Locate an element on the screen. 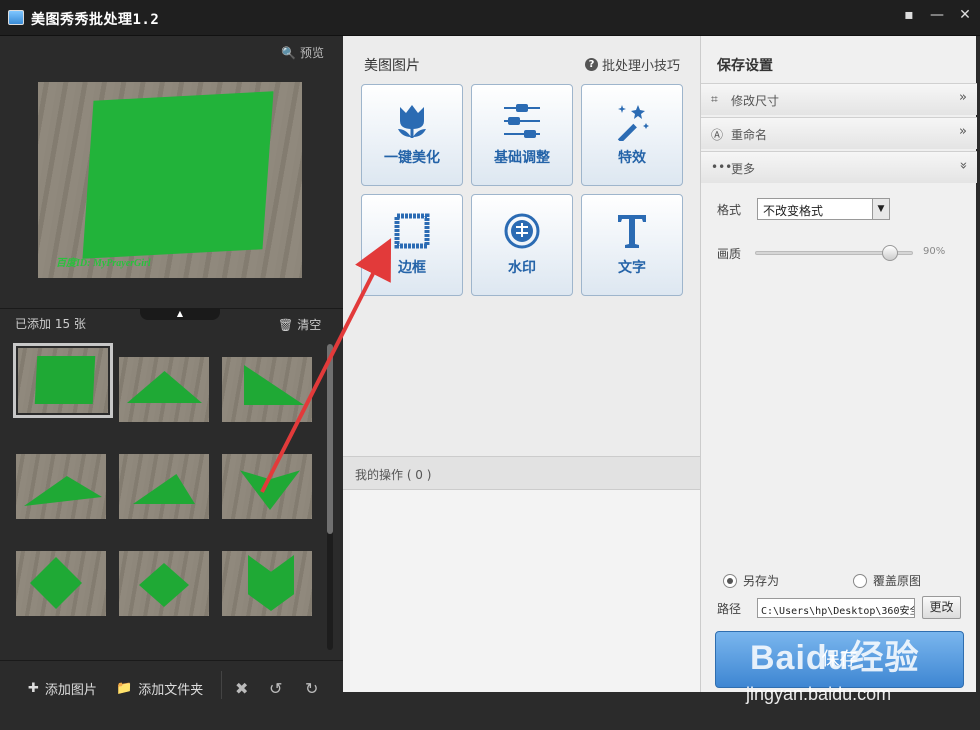  rename-icon: Ⓐ is located at coordinates (717, 135).